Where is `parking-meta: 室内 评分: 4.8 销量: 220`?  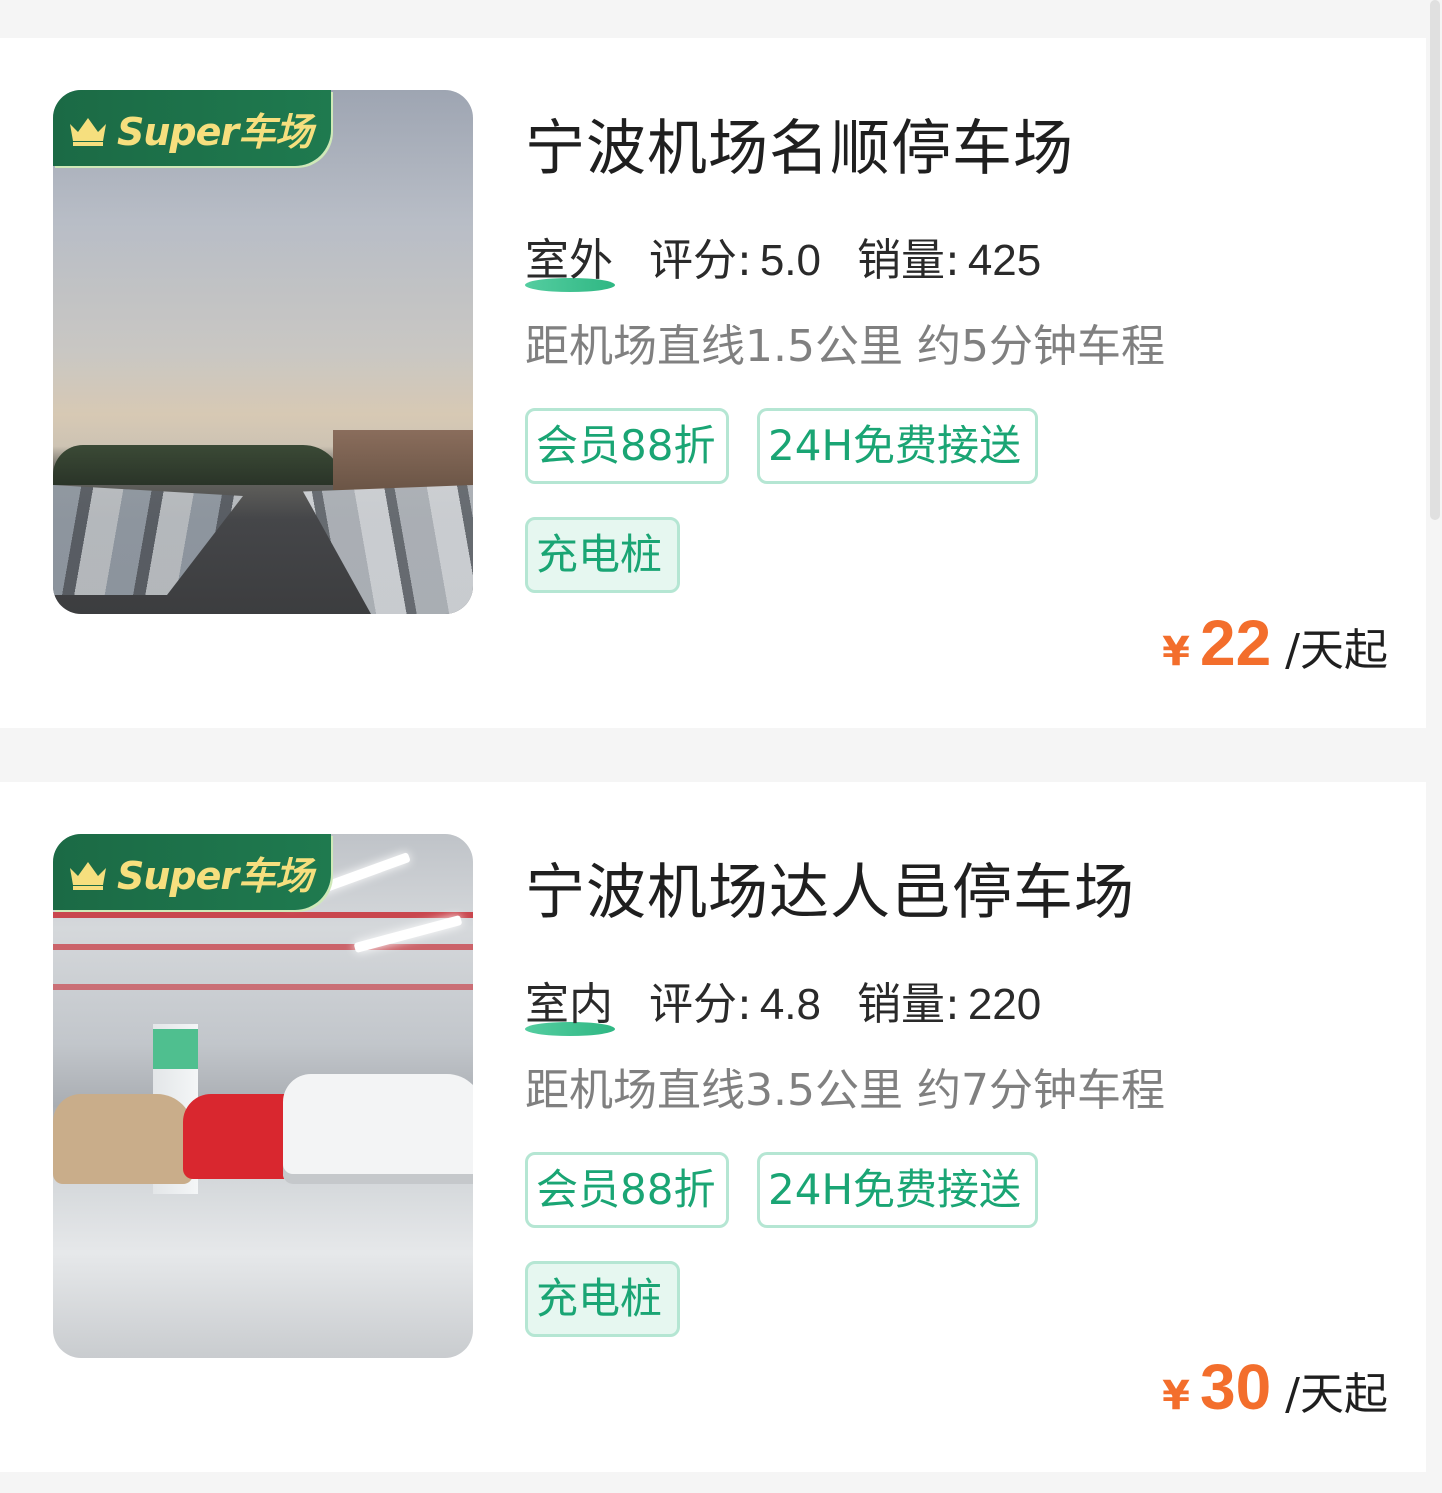
parking-meta: 室内 评分: 4.8 销量: 220 is located at coordinates (783, 1002).